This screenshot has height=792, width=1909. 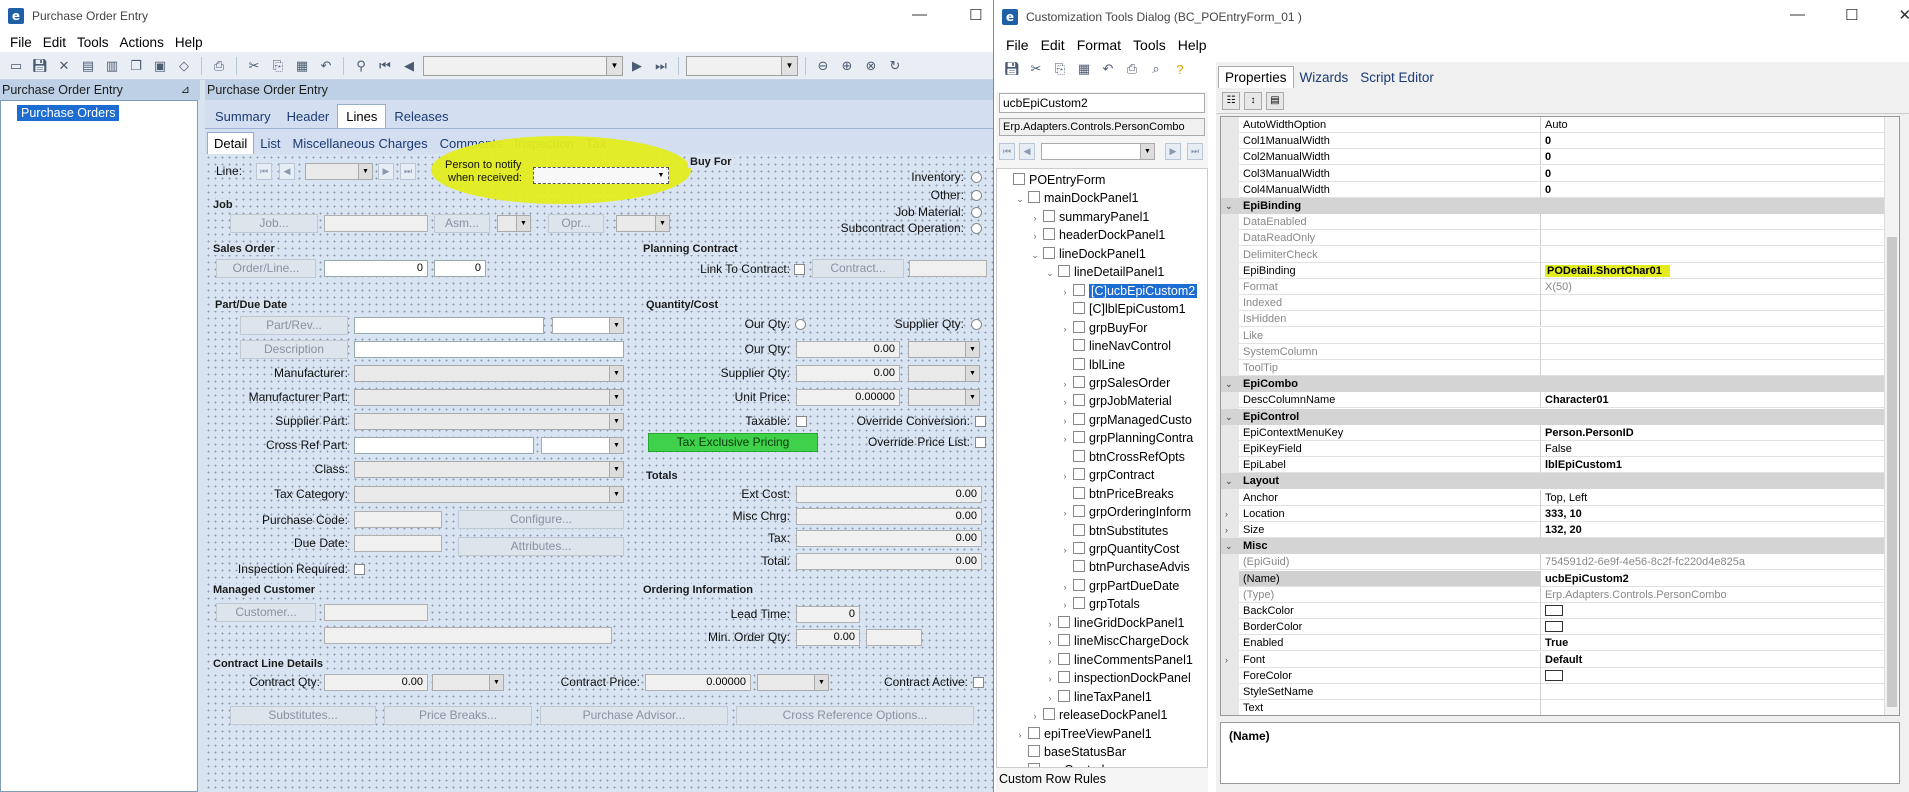 What do you see at coordinates (88, 66) in the screenshot?
I see `book-icon: ▤` at bounding box center [88, 66].